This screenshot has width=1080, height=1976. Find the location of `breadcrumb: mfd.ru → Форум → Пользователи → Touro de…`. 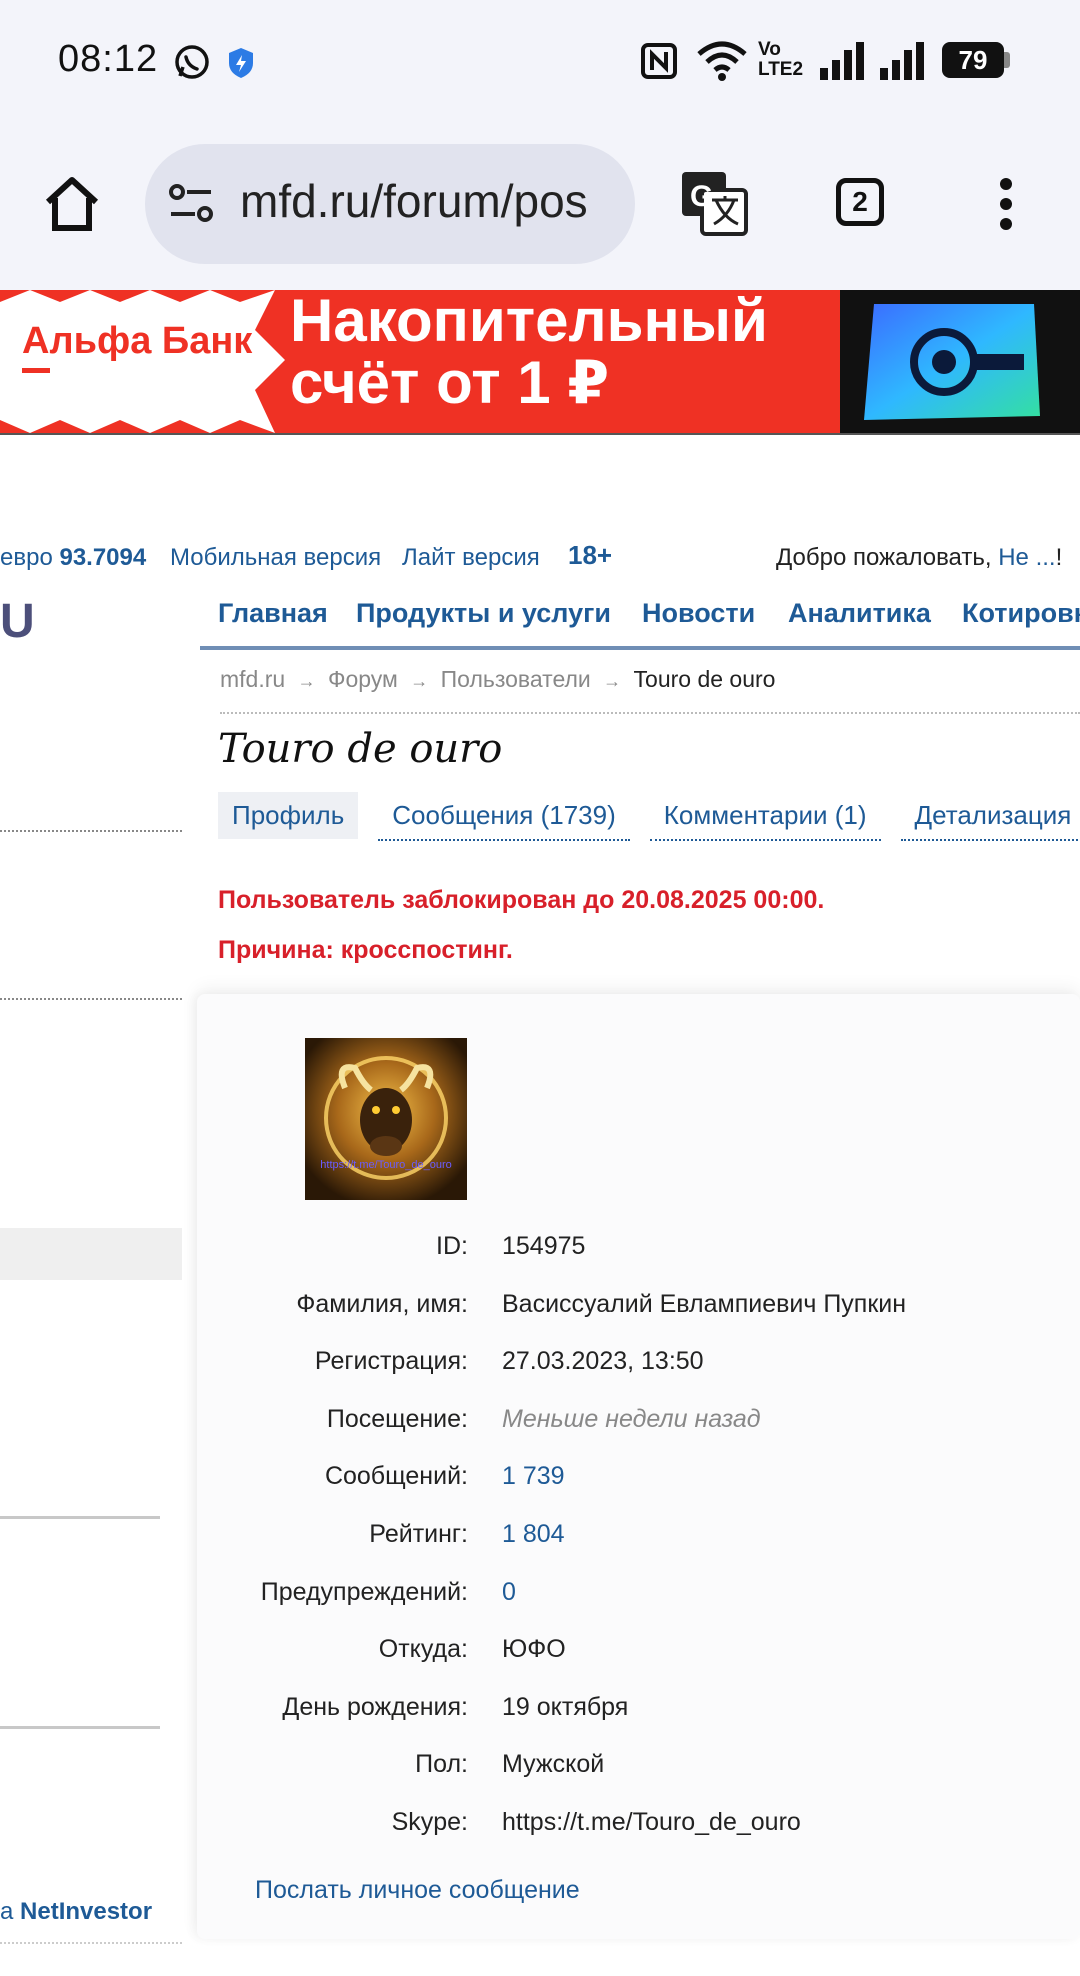

breadcrumb: mfd.ru → Форум → Пользователи → Touro de… is located at coordinates (497, 679).